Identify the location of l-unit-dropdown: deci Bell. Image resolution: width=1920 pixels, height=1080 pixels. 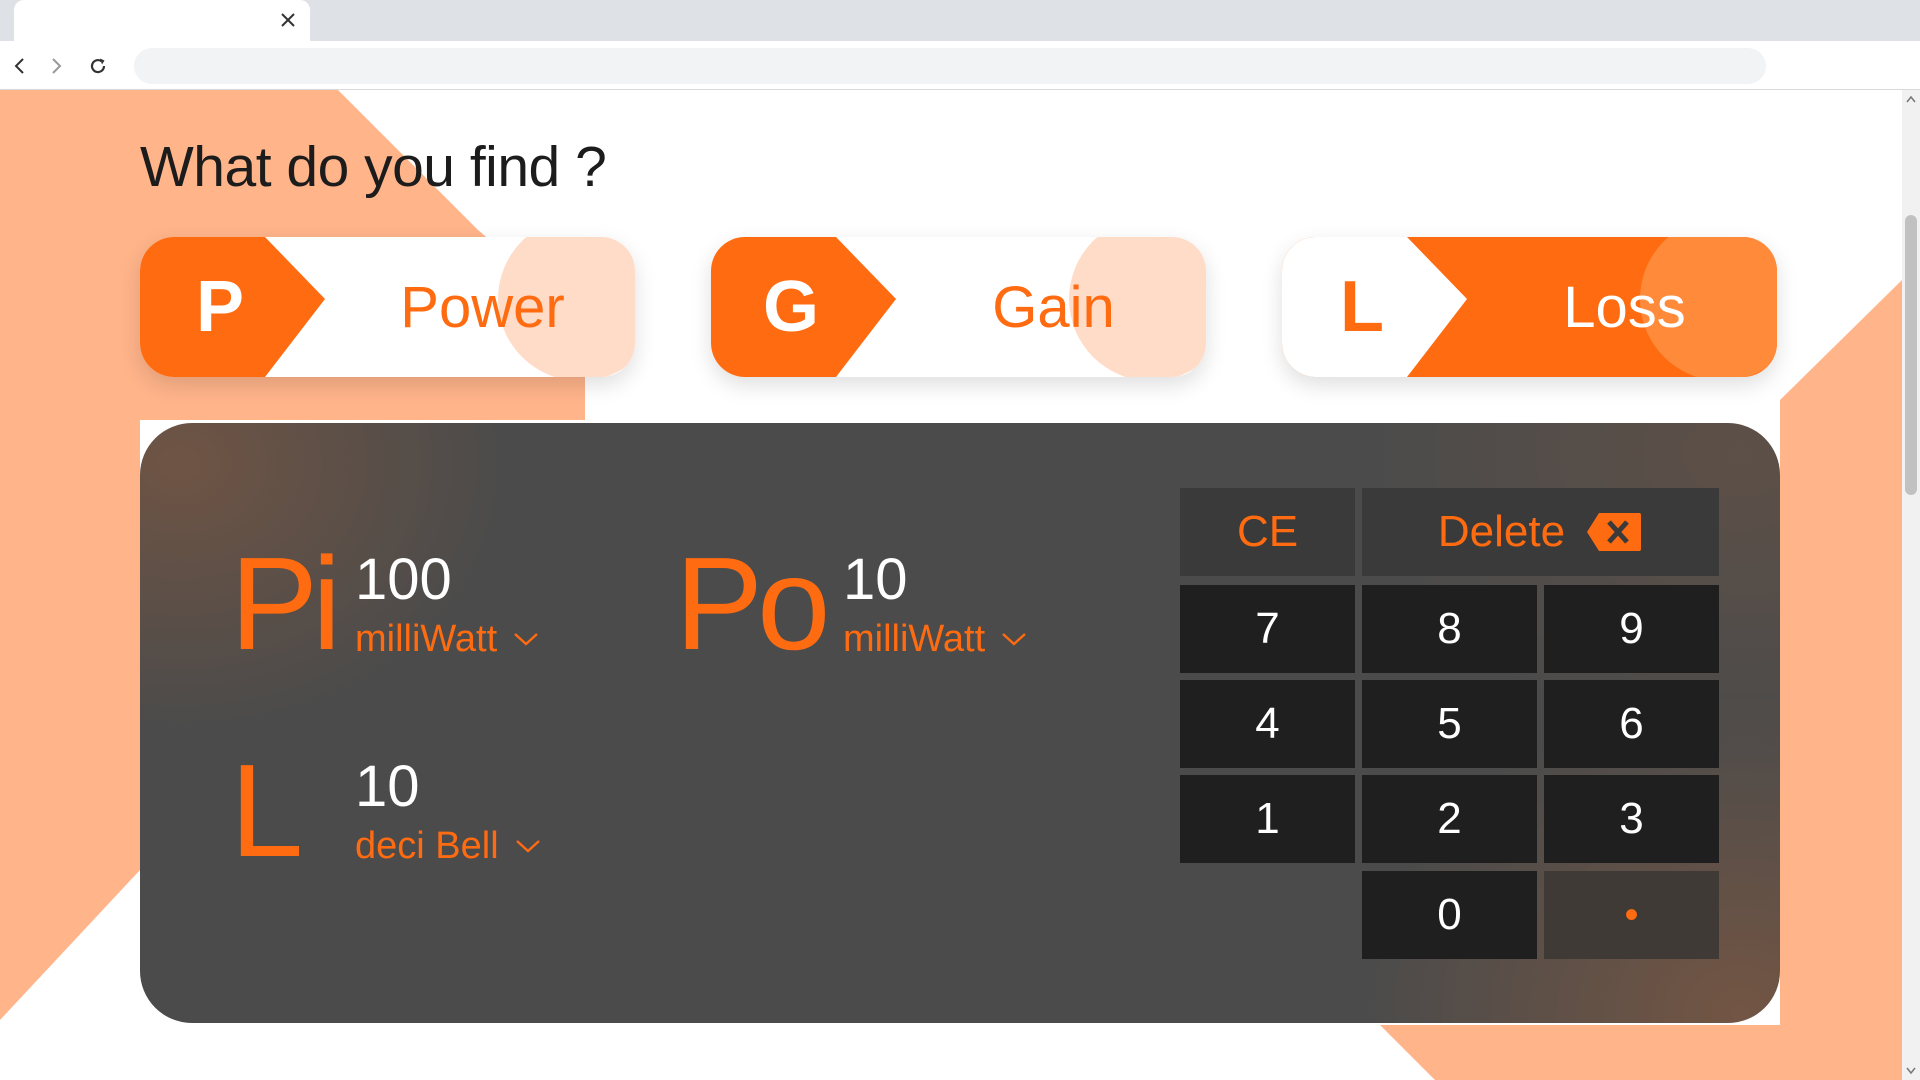
(448, 846).